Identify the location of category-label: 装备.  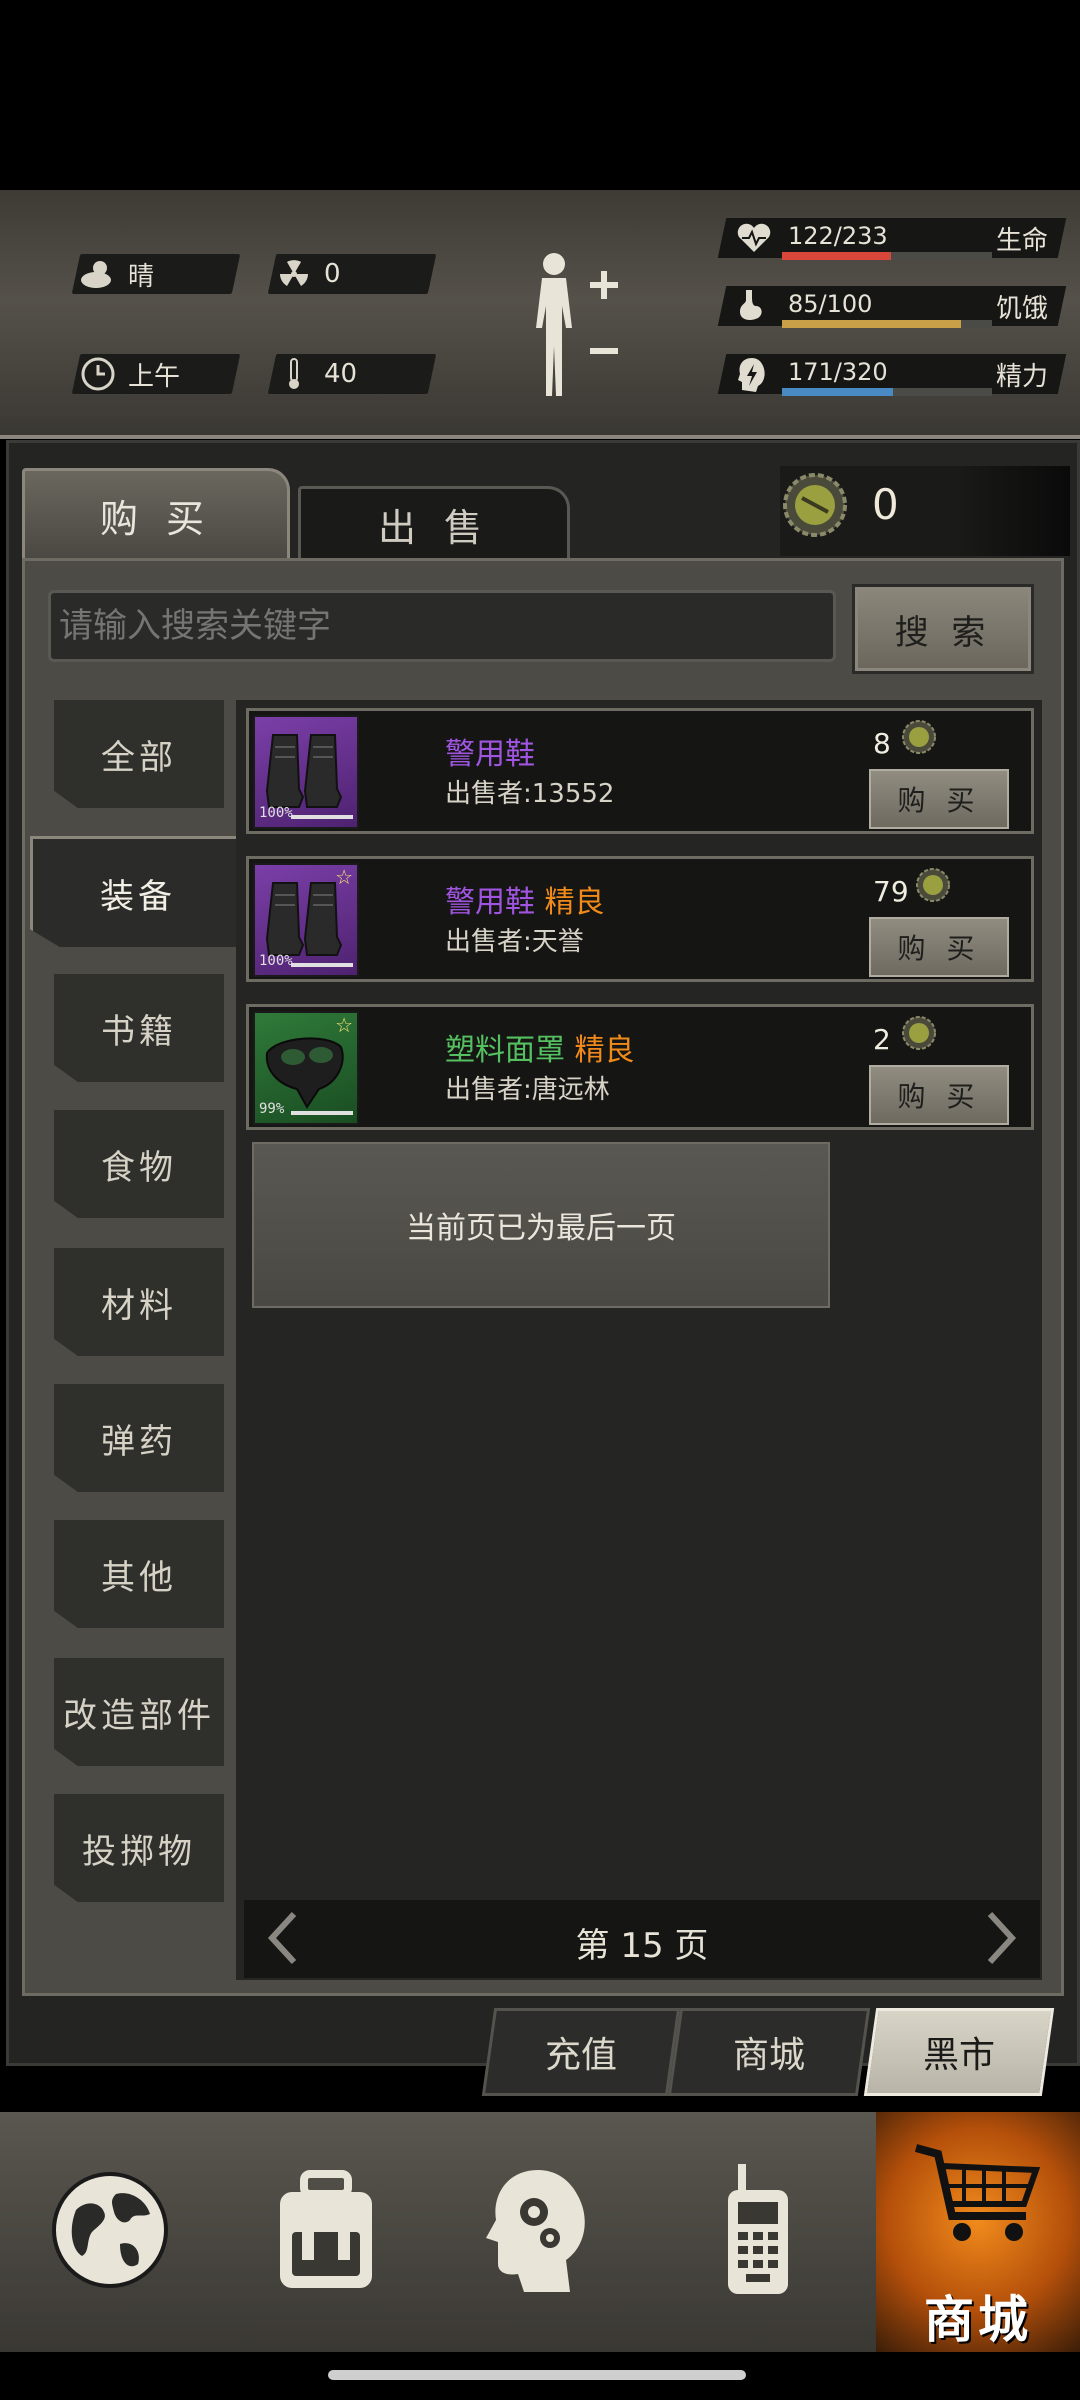
(138, 896).